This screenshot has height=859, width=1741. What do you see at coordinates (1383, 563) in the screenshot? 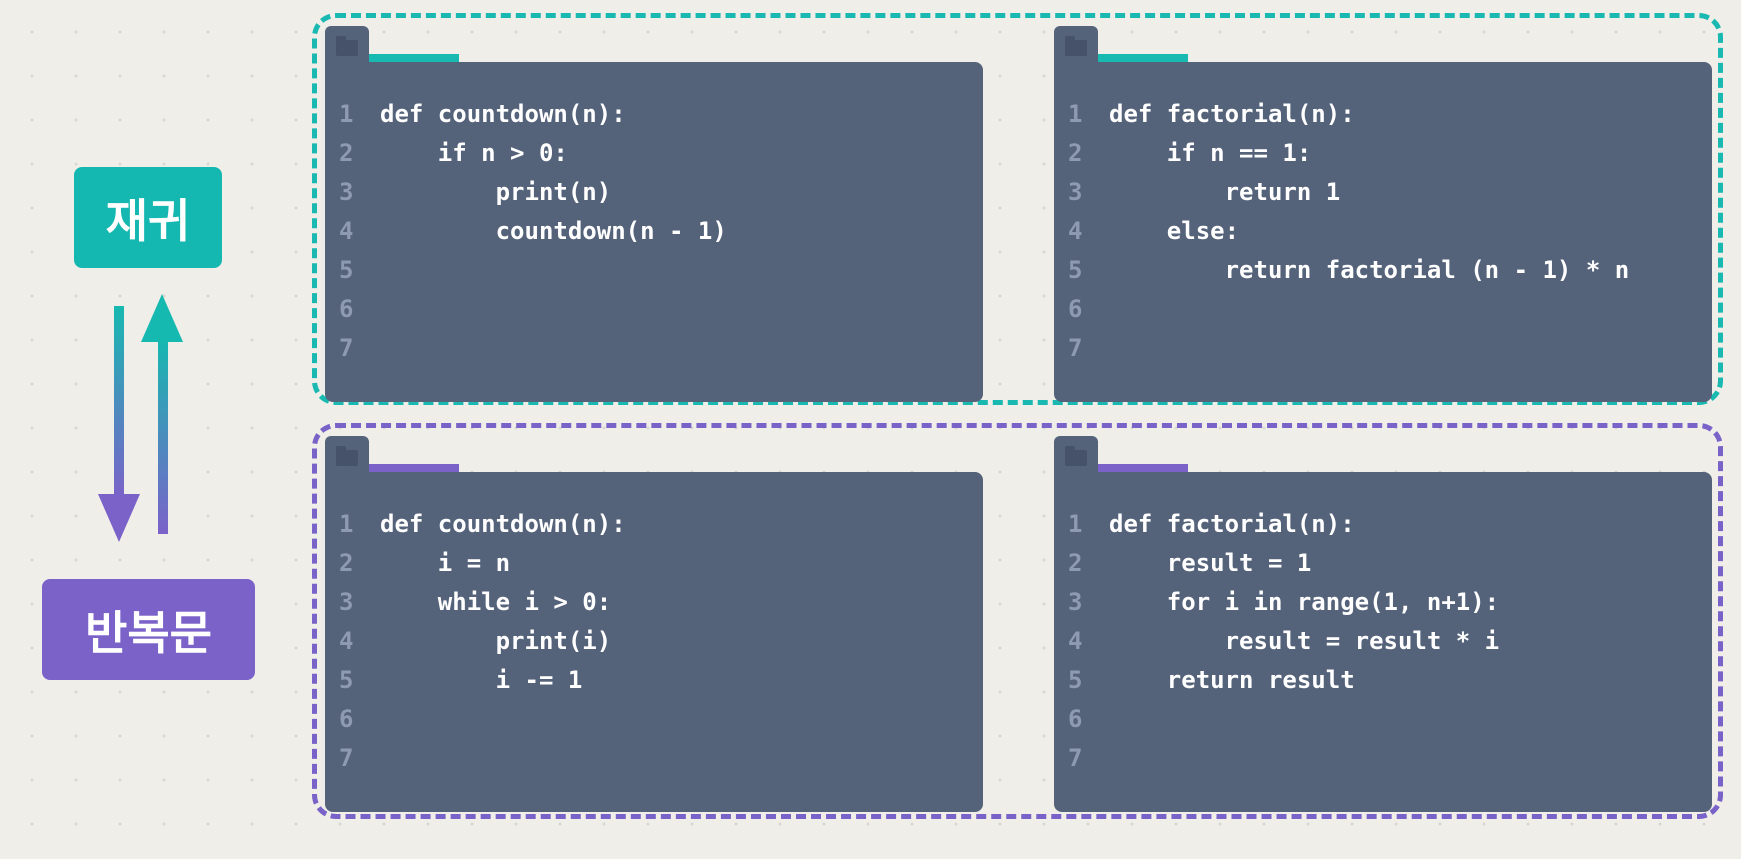
I see `code-line: 2 result = 1` at bounding box center [1383, 563].